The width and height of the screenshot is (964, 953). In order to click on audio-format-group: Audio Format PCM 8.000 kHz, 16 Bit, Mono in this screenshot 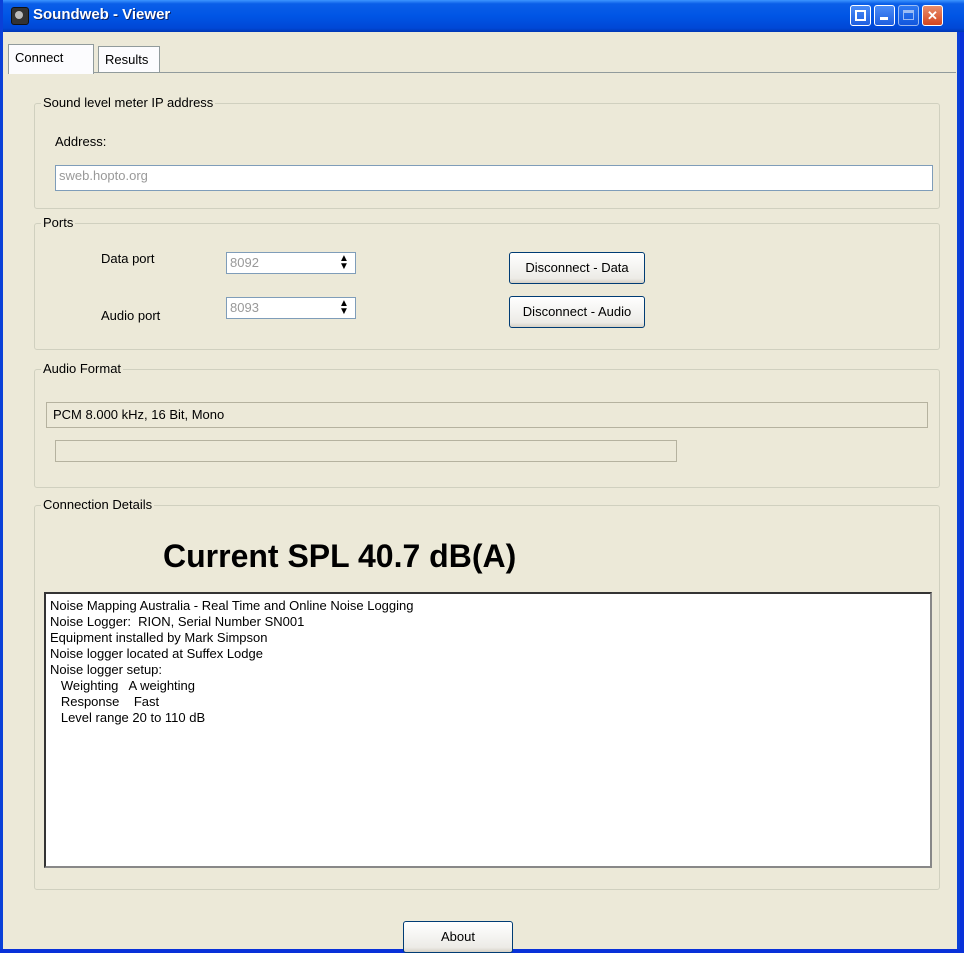, I will do `click(487, 424)`.